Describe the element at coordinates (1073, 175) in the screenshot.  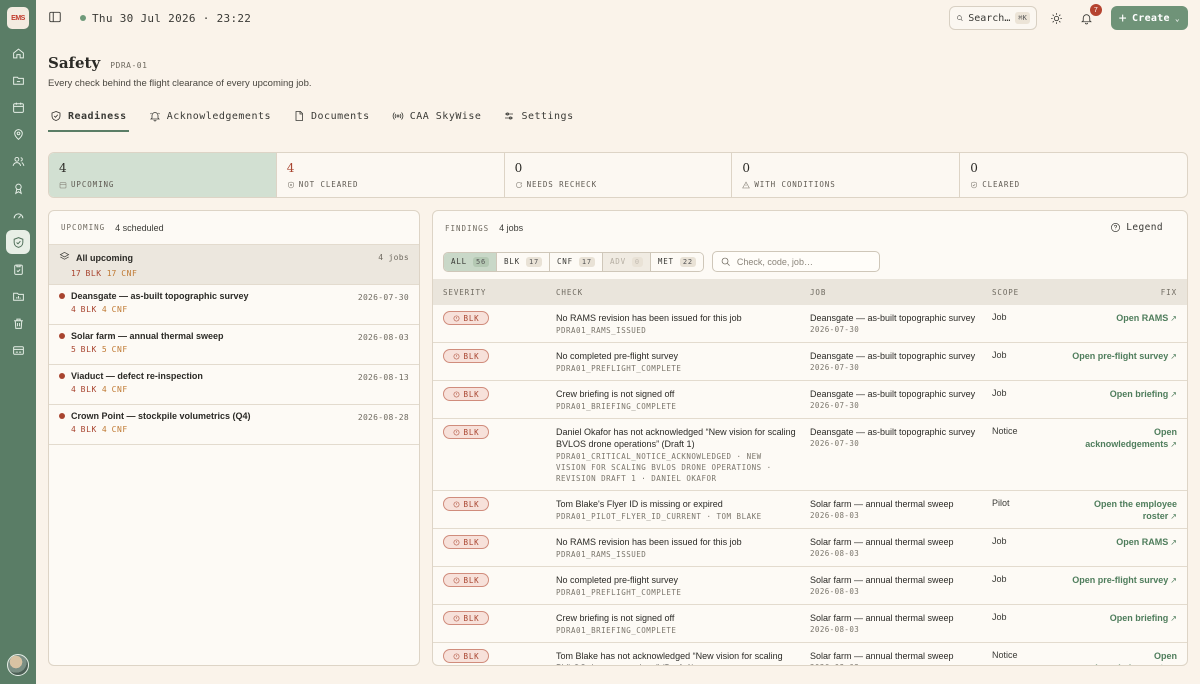
I see `kpi-cleared: 0 CLEARED` at that location.